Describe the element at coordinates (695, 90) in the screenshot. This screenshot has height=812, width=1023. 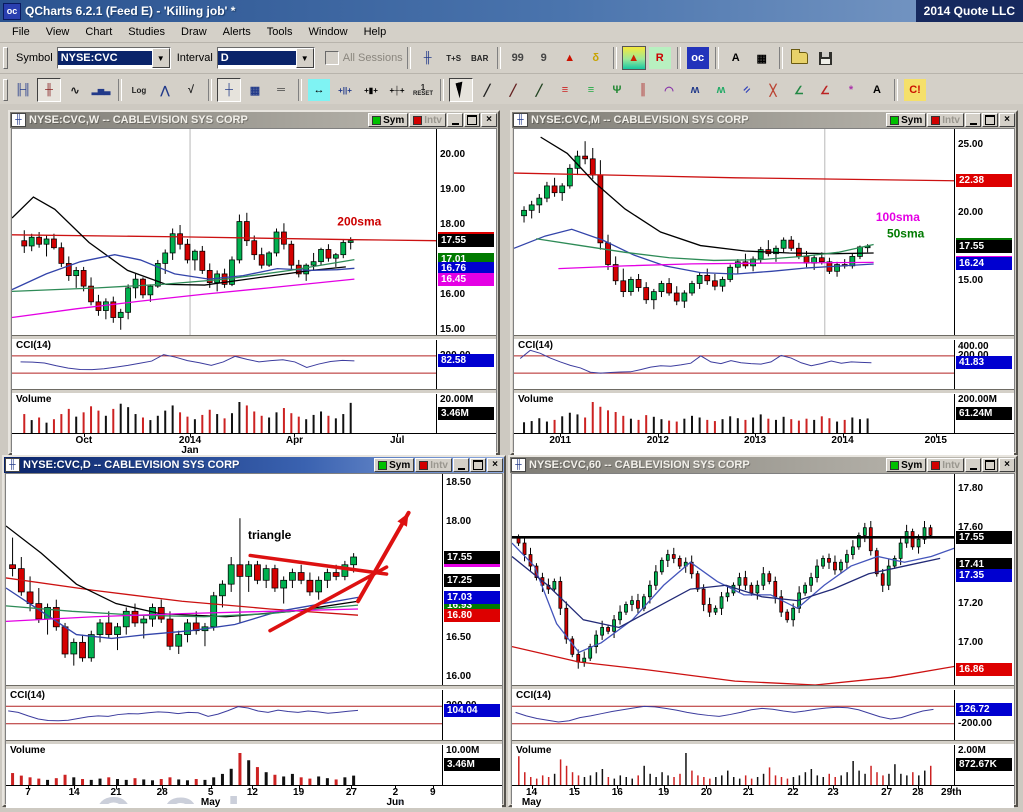
I see `zigzag-tool-icon: ʍ` at that location.